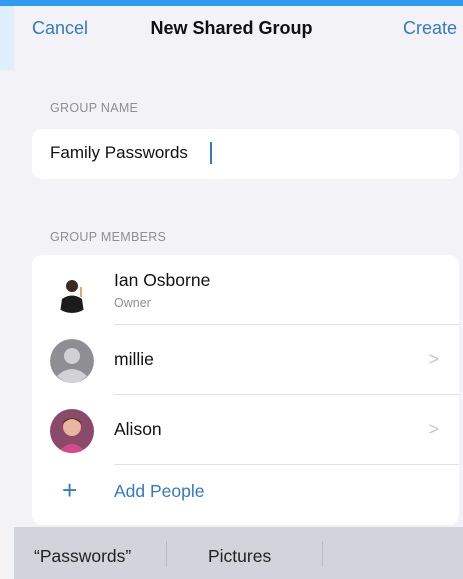 Image resolution: width=463 pixels, height=579 pixels. Describe the element at coordinates (430, 28) in the screenshot. I see `create-button: Create` at that location.